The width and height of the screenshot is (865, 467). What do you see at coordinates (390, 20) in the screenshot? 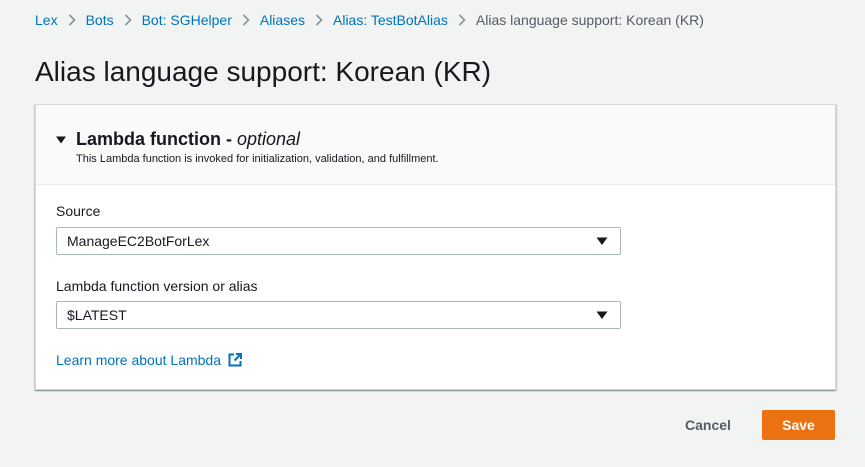
I see `breadcrumb-alias: Alias: TestBotAlias` at bounding box center [390, 20].